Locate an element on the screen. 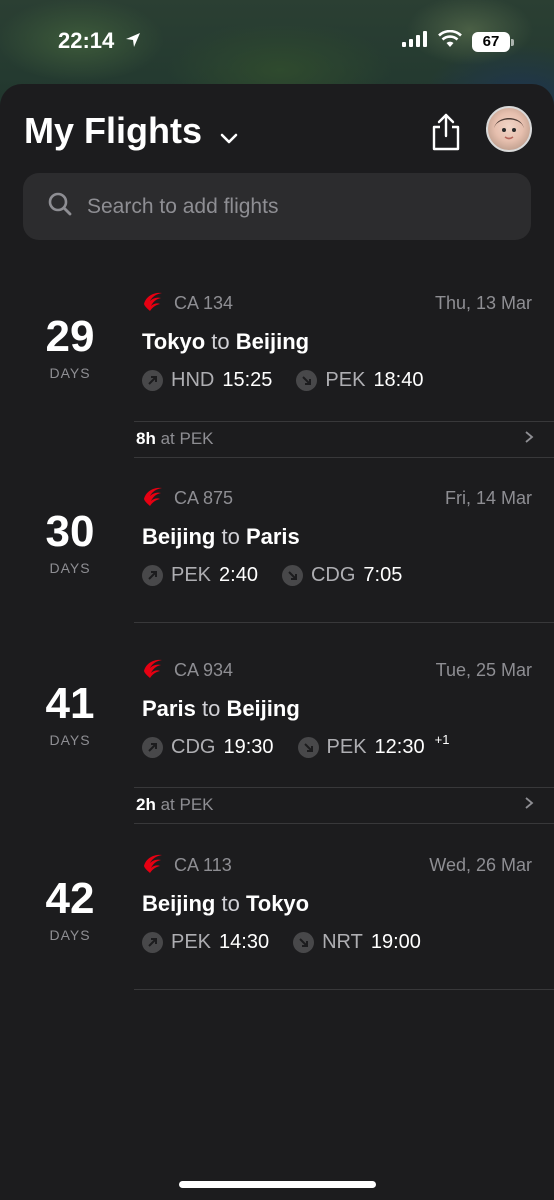  flight-date: Tue, 25 Mar is located at coordinates (483, 669).